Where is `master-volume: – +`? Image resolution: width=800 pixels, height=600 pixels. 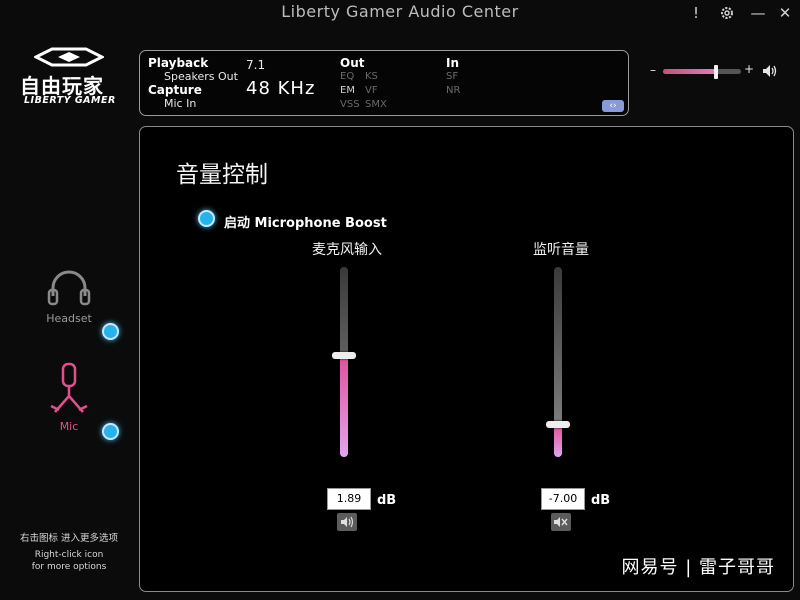
master-volume: – + is located at coordinates (715, 71).